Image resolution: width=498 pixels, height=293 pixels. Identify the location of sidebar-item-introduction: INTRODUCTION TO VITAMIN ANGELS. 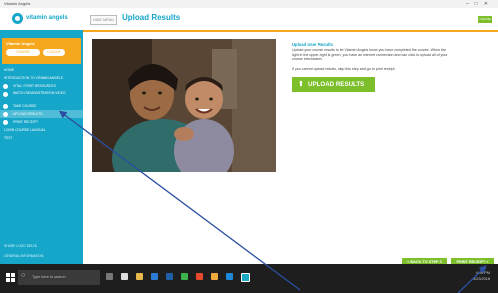
(41, 78).